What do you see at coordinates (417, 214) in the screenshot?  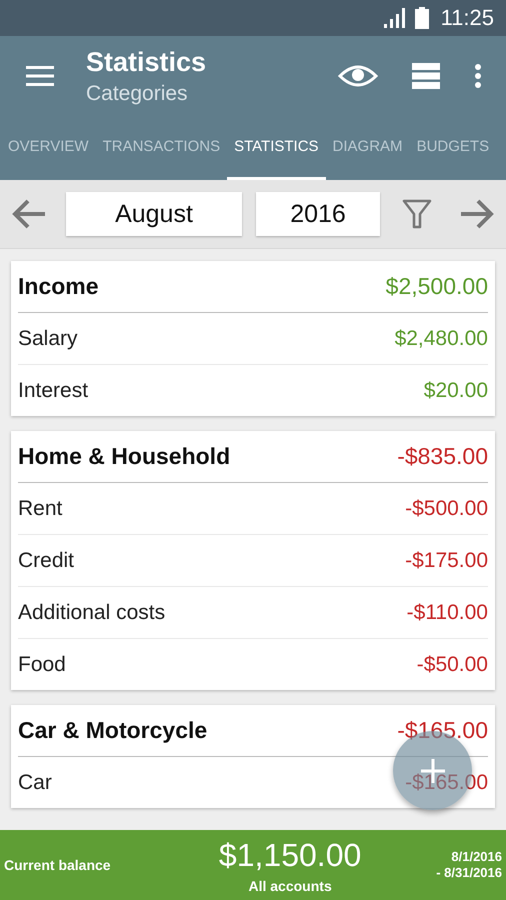 I see `filter-icon` at bounding box center [417, 214].